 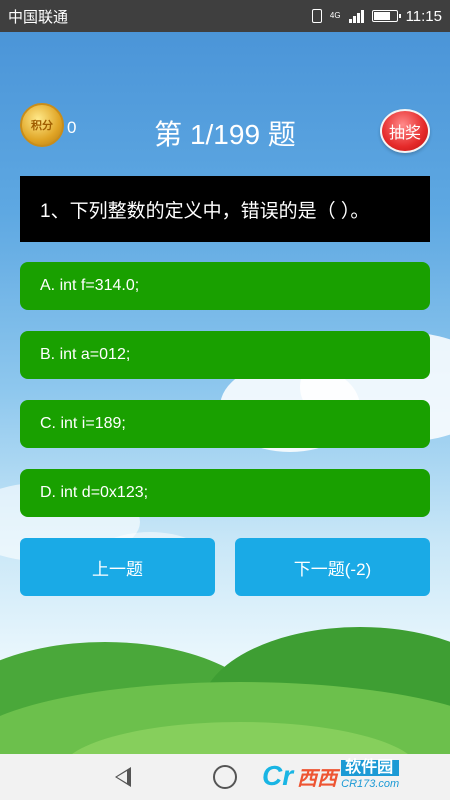 What do you see at coordinates (423, 16) in the screenshot?
I see `clock: 11:15` at bounding box center [423, 16].